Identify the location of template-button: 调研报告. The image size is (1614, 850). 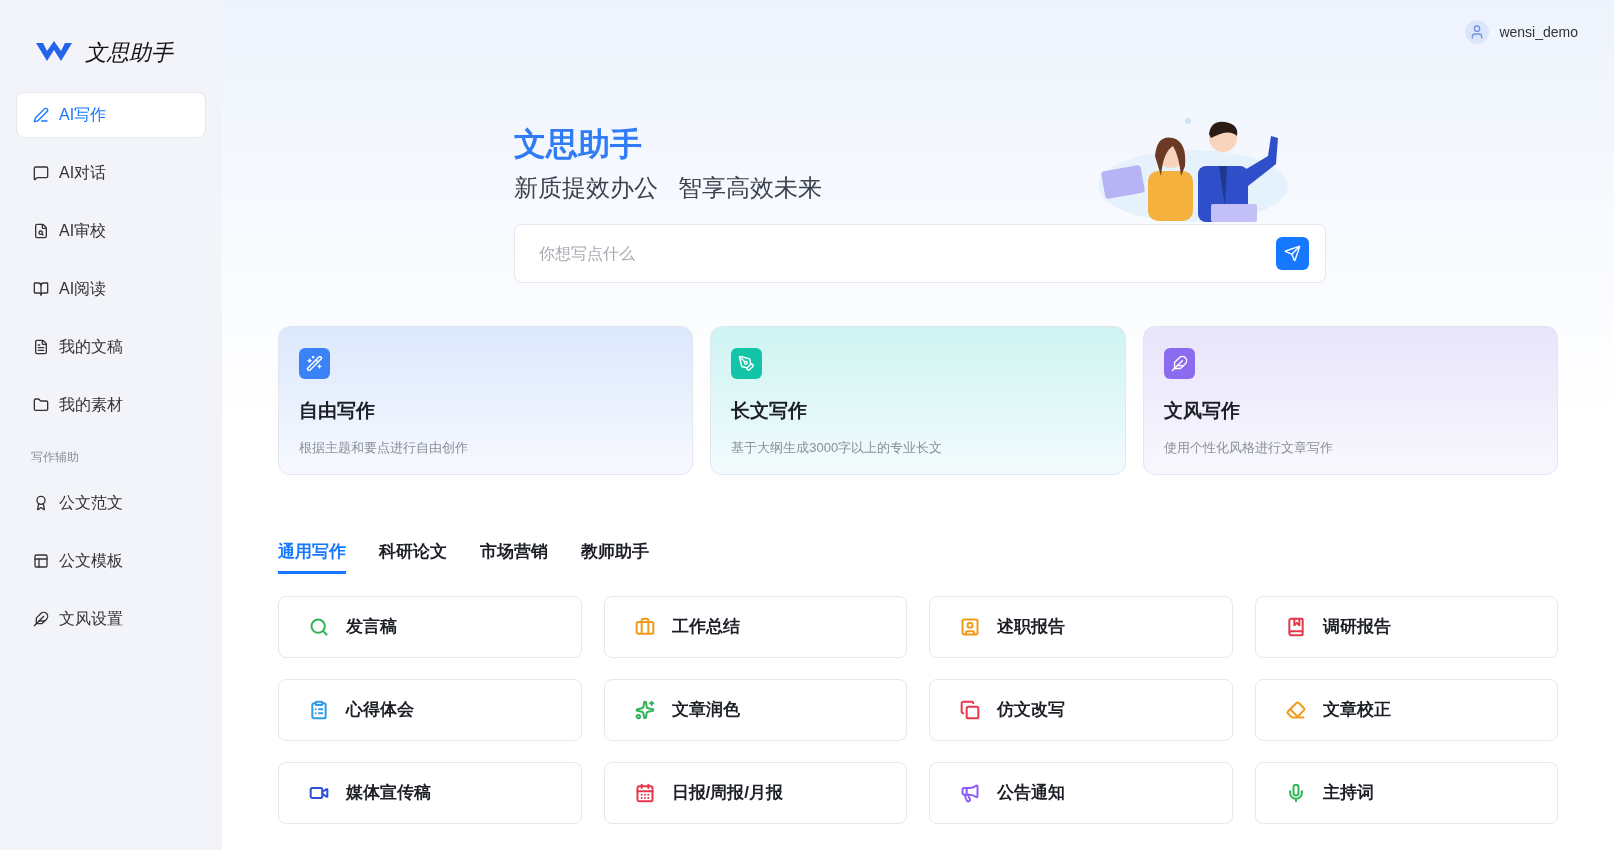
(1406, 626).